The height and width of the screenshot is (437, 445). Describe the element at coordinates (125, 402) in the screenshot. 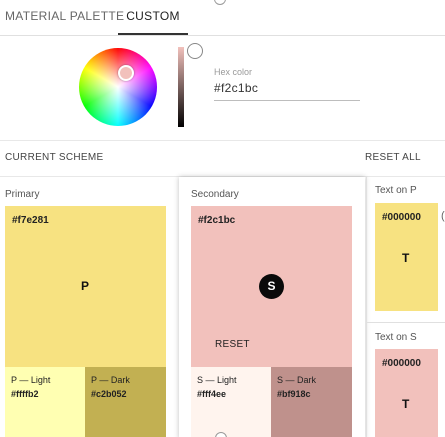

I see `primary-dark-swatch: P — Dark #c2b052` at that location.